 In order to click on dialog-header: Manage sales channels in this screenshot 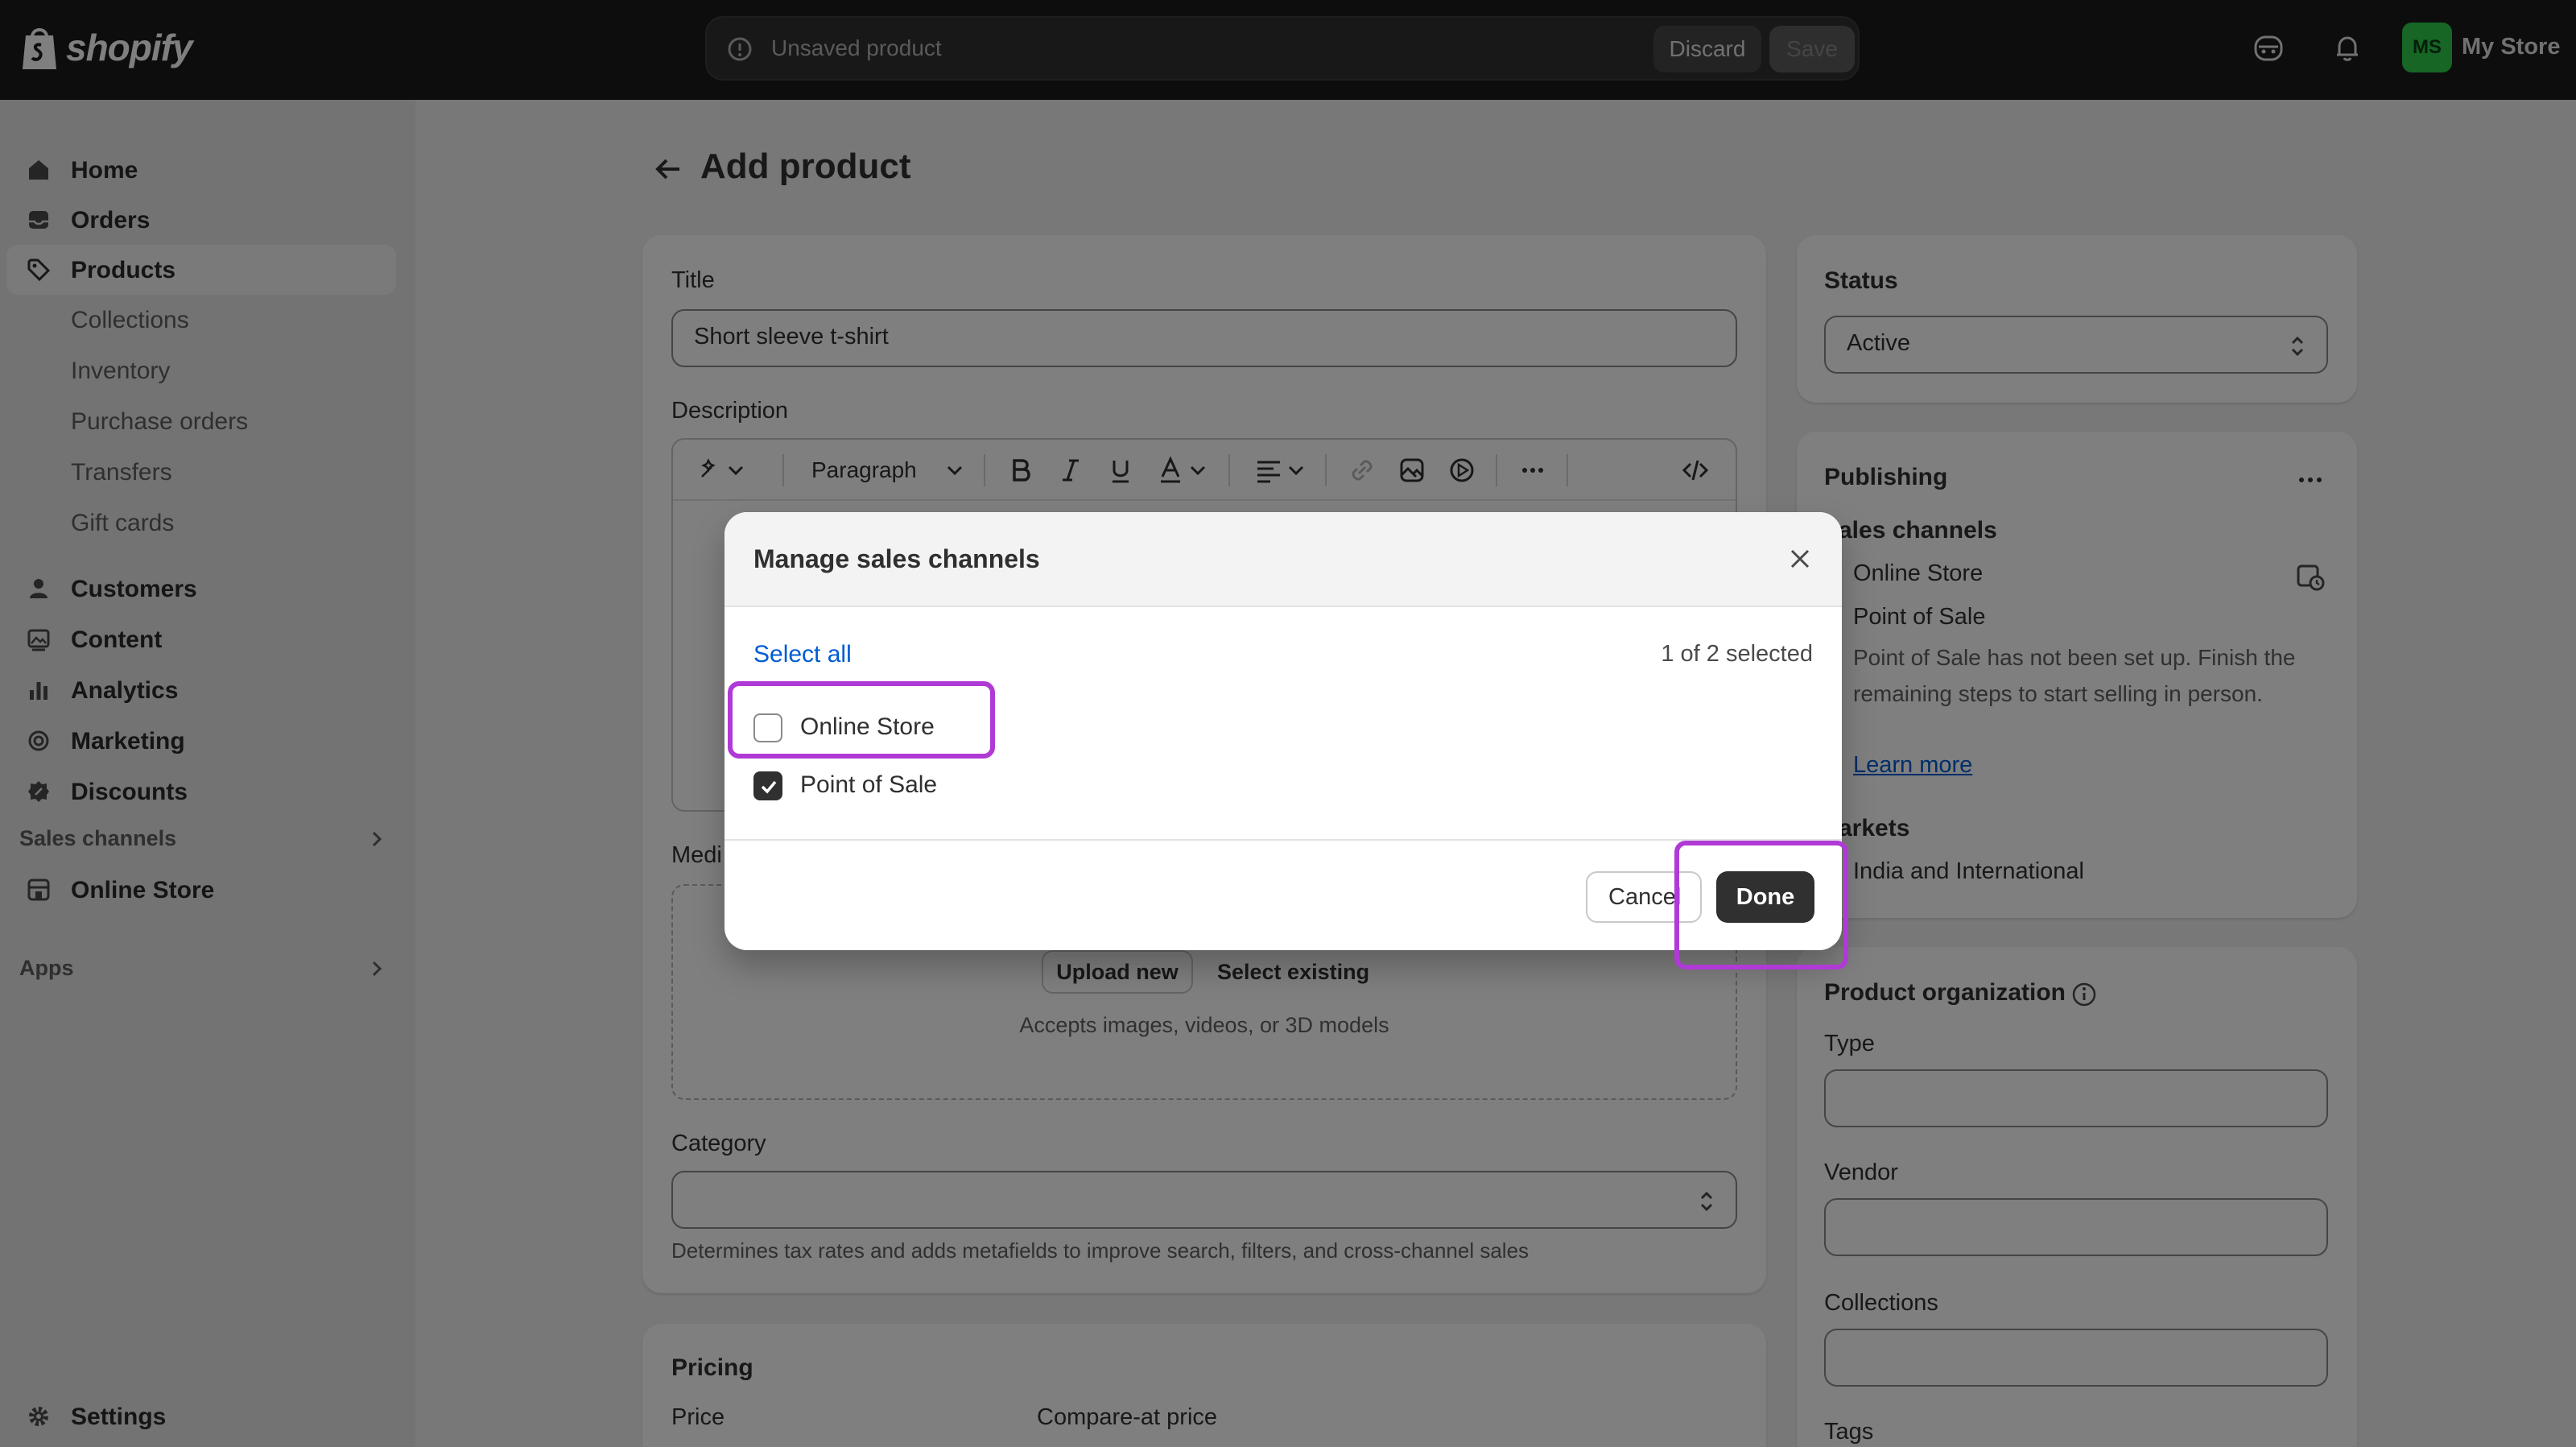, I will do `click(1283, 559)`.